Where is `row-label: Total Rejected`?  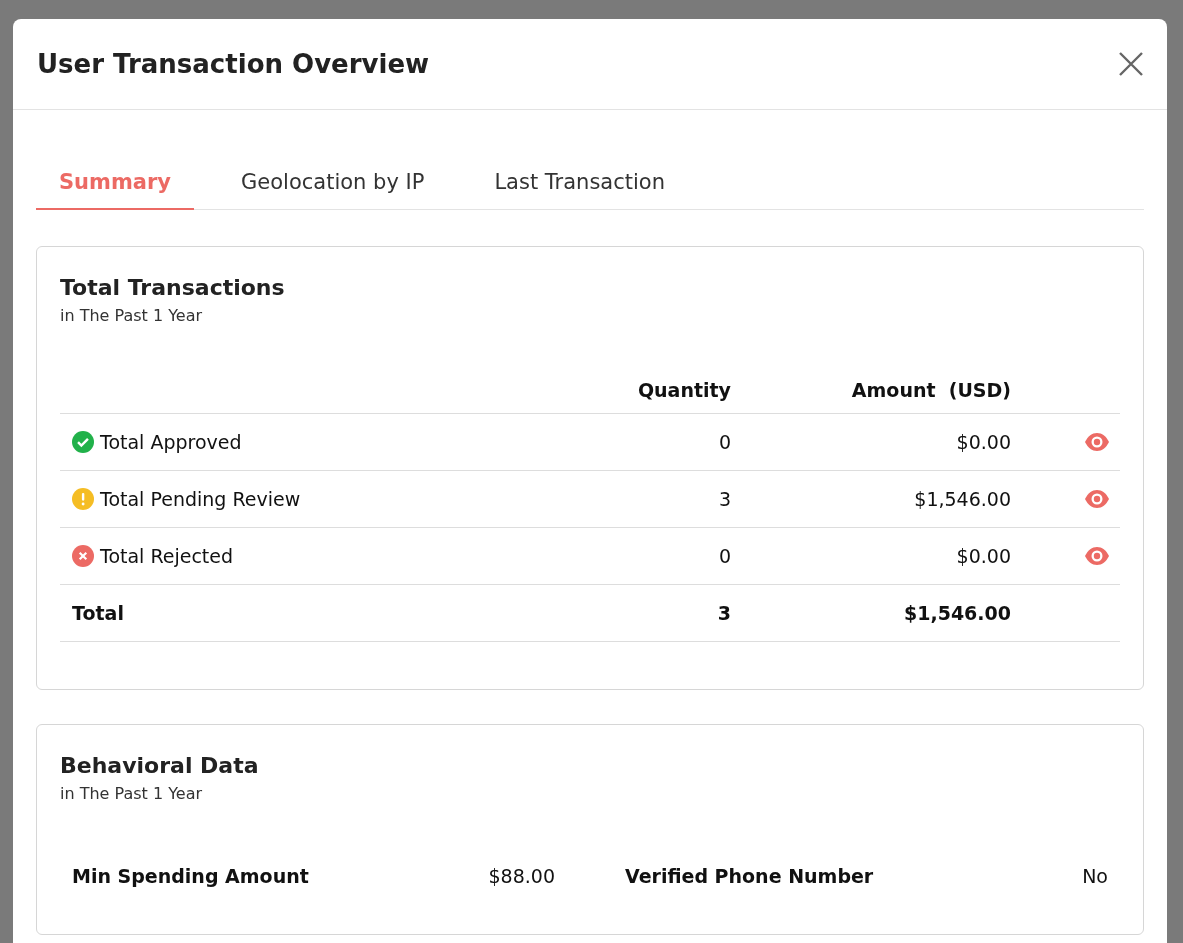
row-label: Total Rejected is located at coordinates (167, 556).